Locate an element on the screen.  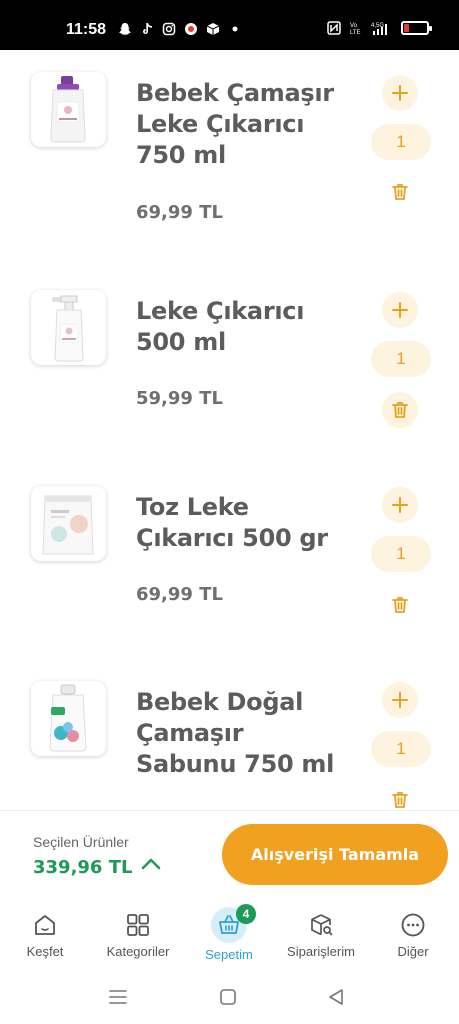
home-square-icon is located at coordinates (228, 997).